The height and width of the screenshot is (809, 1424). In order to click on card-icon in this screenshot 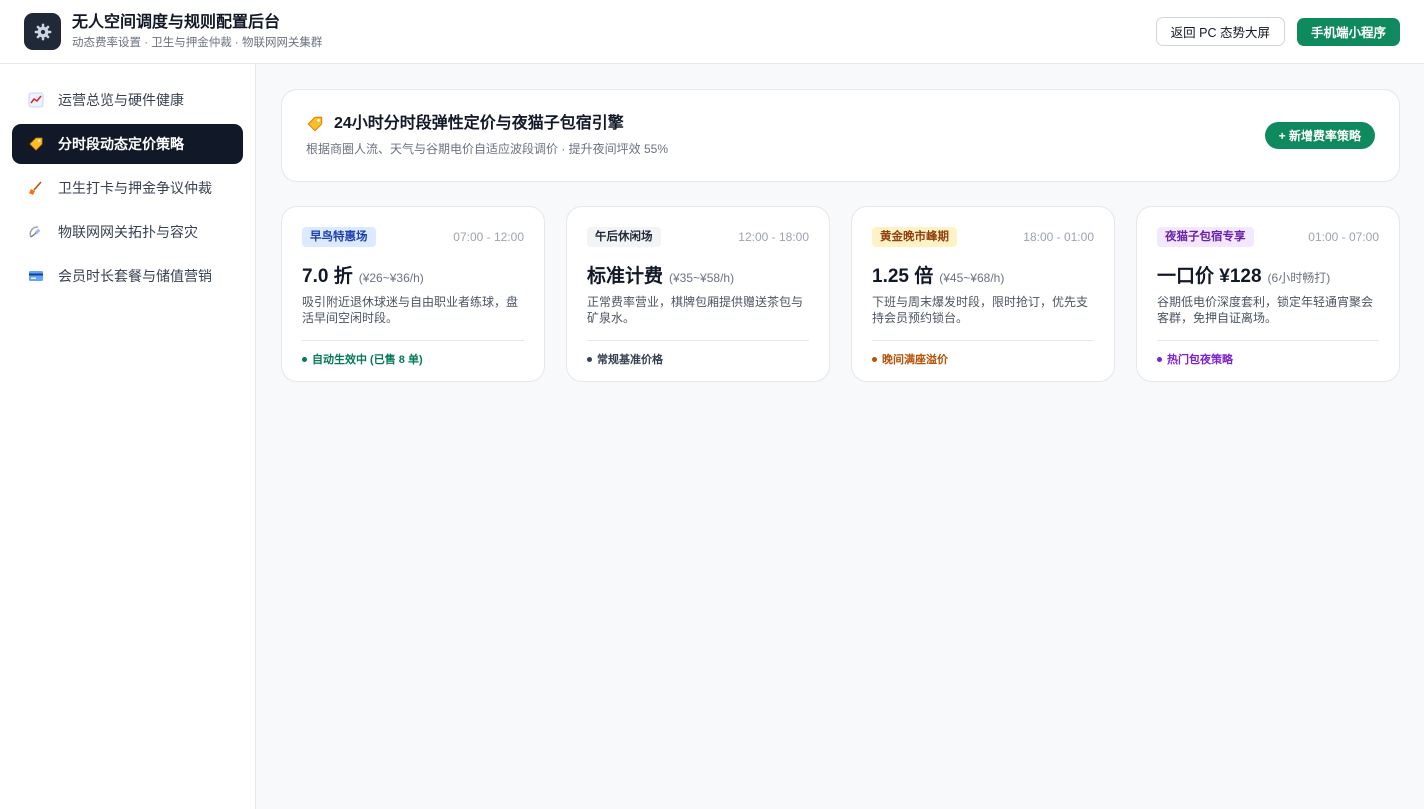, I will do `click(36, 276)`.